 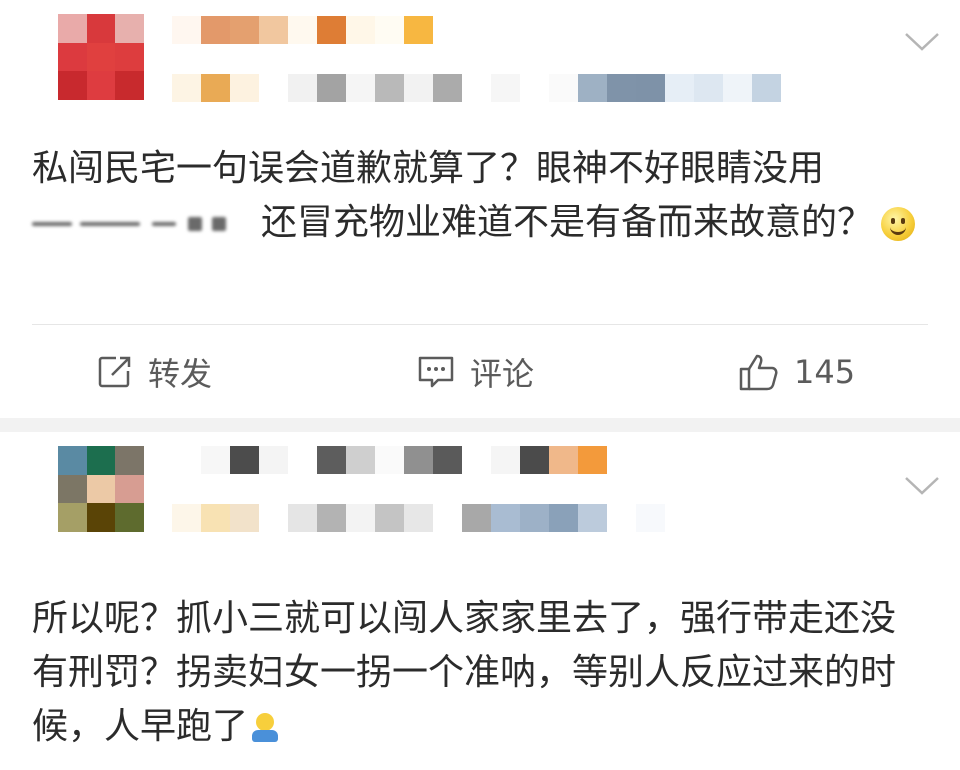 What do you see at coordinates (766, 372) in the screenshot?
I see `thumbs-up-icon` at bounding box center [766, 372].